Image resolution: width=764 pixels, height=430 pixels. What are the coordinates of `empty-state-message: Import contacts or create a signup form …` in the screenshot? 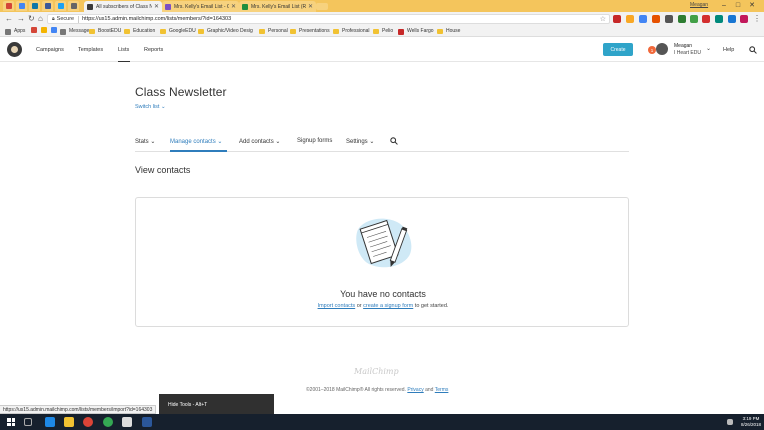 It's located at (383, 306).